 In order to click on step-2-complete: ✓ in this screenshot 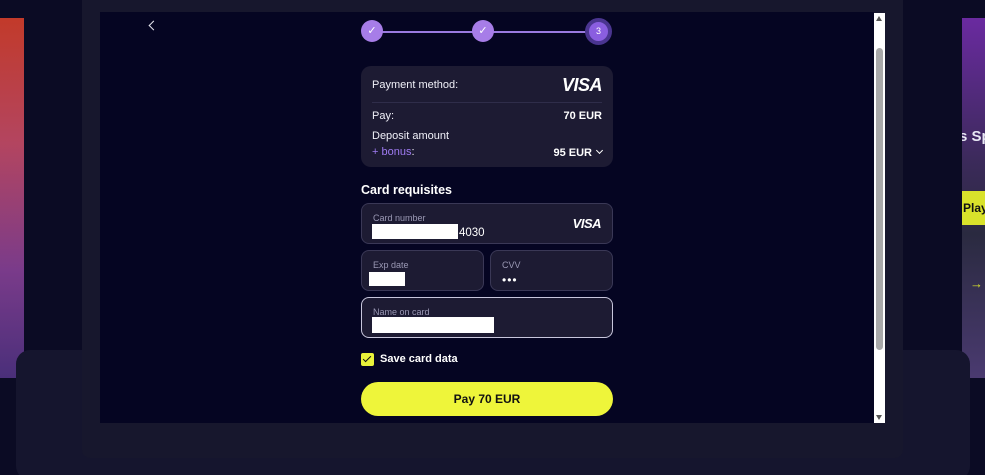, I will do `click(483, 31)`.